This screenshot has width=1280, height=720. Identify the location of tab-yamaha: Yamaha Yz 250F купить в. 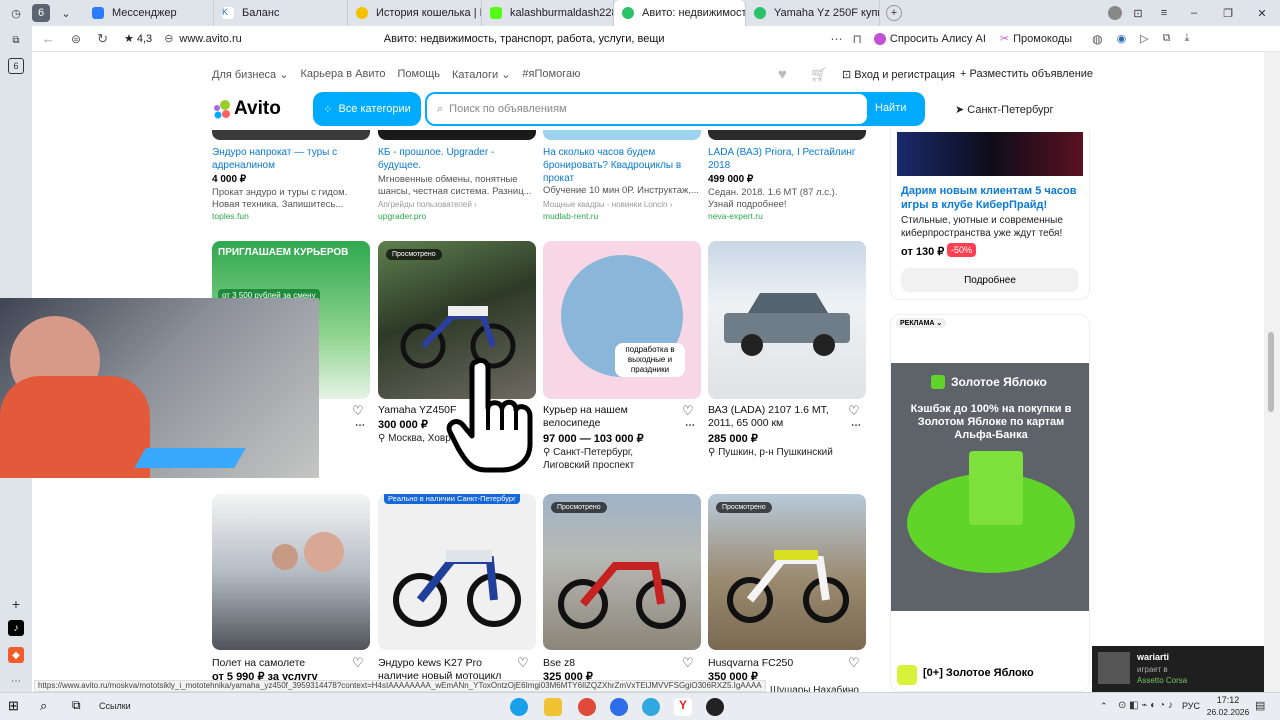
(813, 13).